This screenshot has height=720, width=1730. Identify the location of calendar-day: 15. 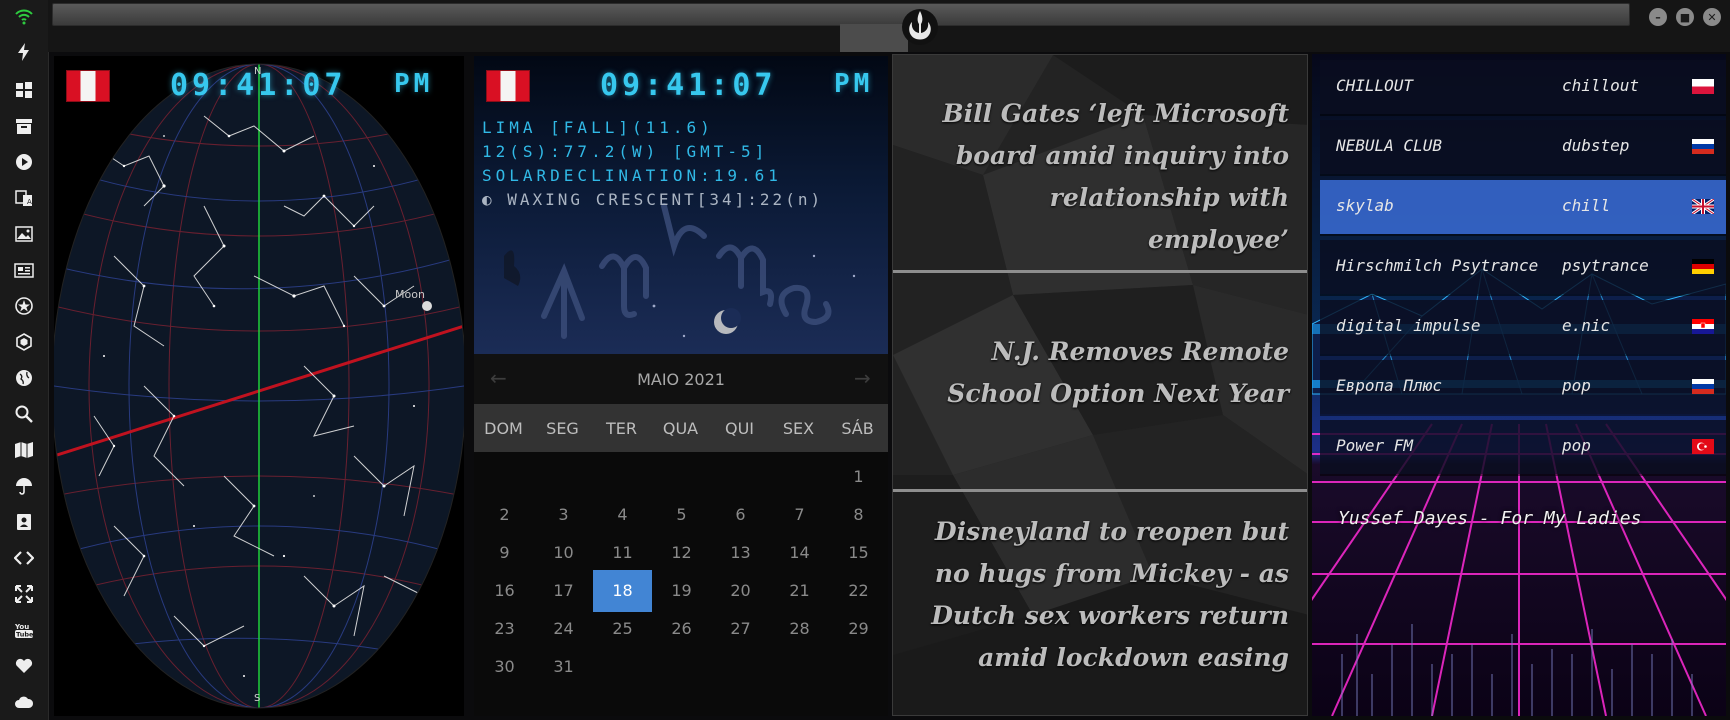
(858, 553).